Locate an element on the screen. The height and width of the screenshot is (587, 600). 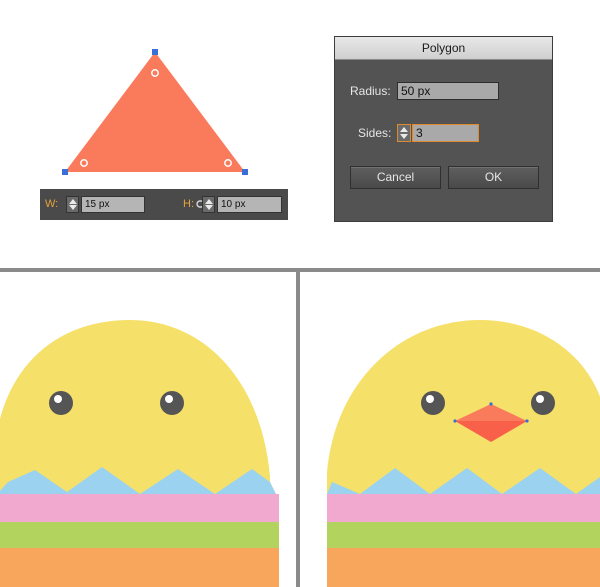
corner-widget-top-icon is located at coordinates (155, 73).